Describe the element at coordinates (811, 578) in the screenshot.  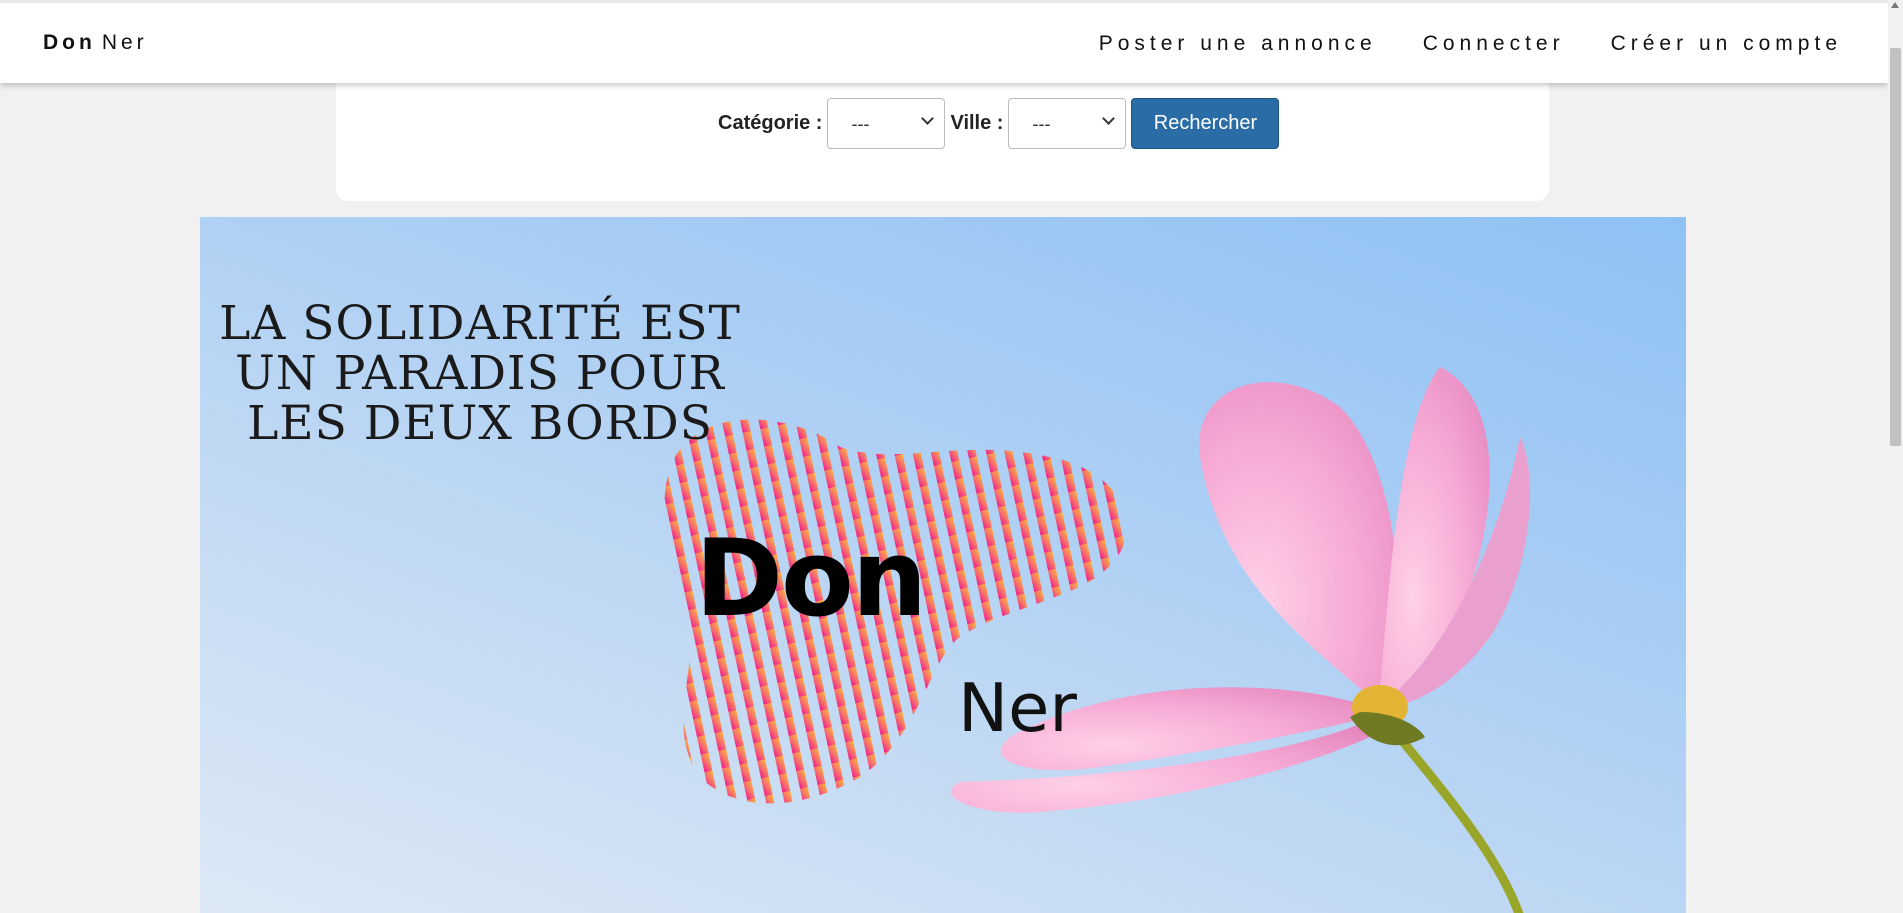
I see `hero-logo-don: Don` at that location.